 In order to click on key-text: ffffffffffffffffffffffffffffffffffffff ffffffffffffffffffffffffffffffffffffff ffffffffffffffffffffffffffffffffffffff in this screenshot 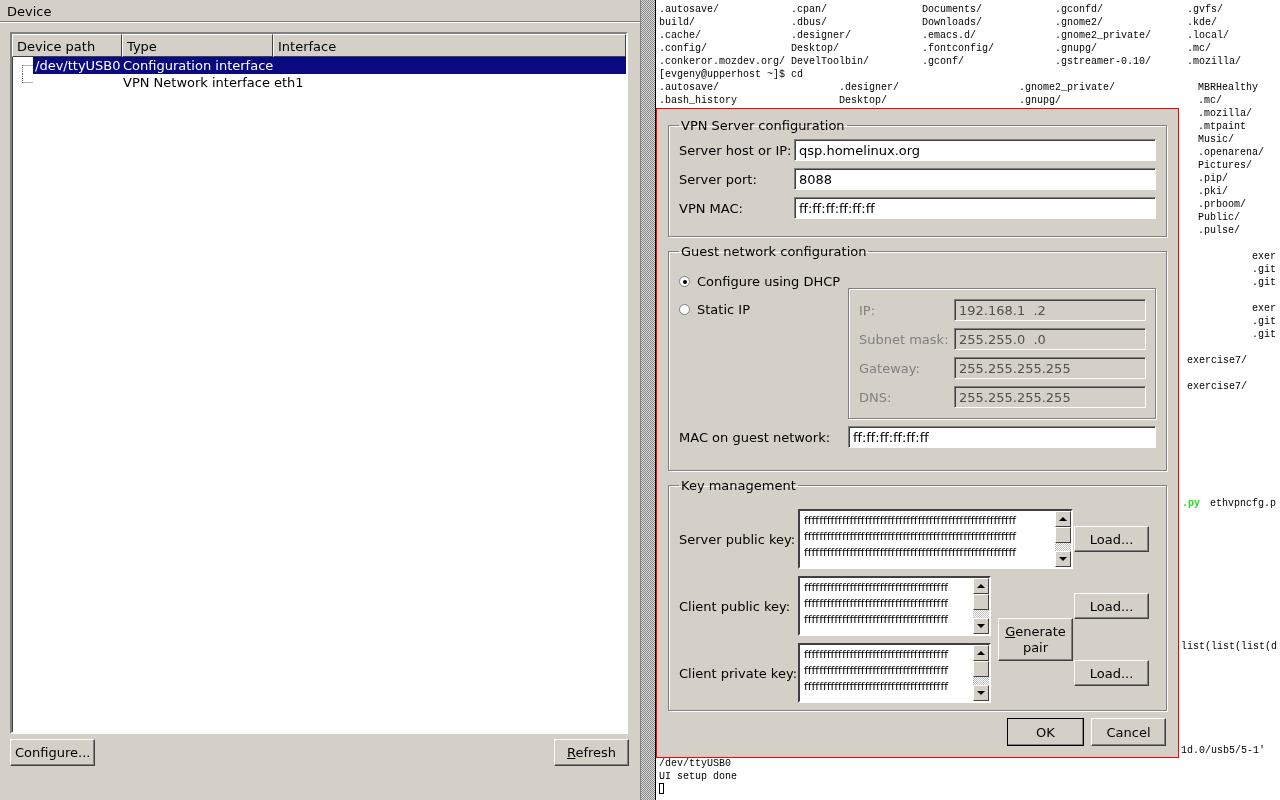, I will do `click(877, 604)`.